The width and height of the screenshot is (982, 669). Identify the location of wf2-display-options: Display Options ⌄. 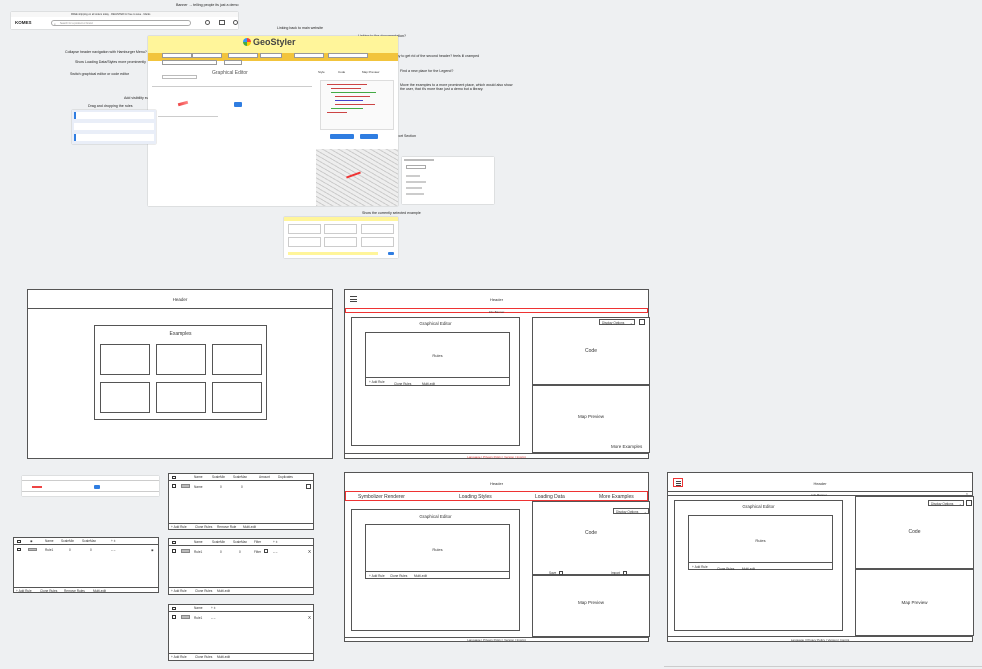
(617, 322).